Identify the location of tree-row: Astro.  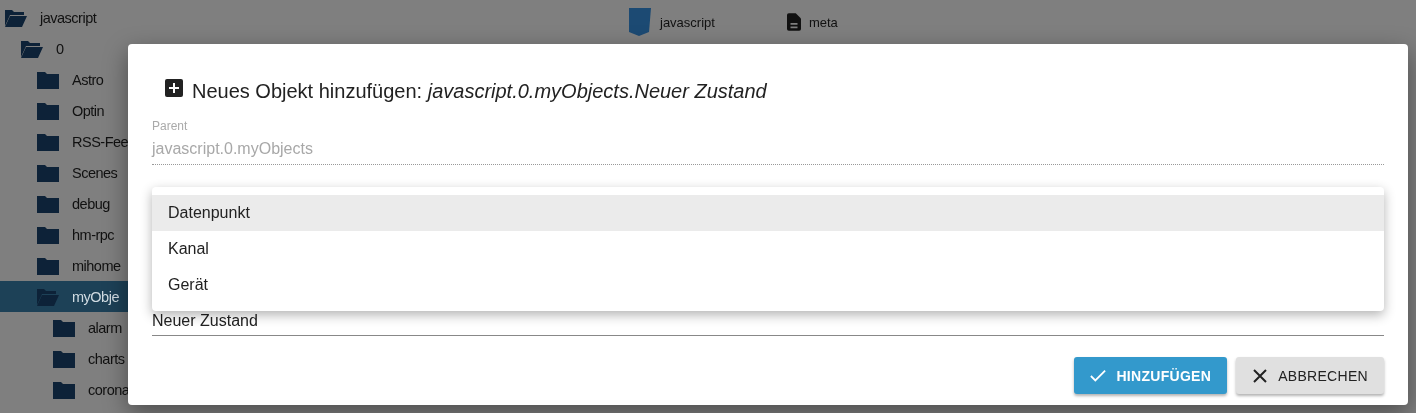
(64, 79).